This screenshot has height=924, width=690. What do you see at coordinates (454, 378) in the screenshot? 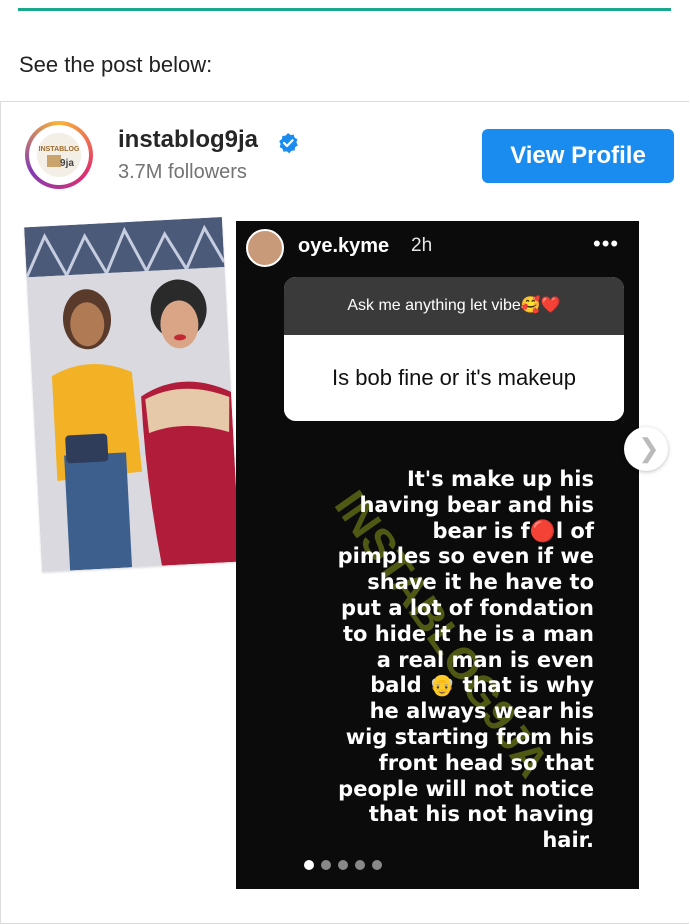
I see `question-text: Is bob fine or it's makeup` at bounding box center [454, 378].